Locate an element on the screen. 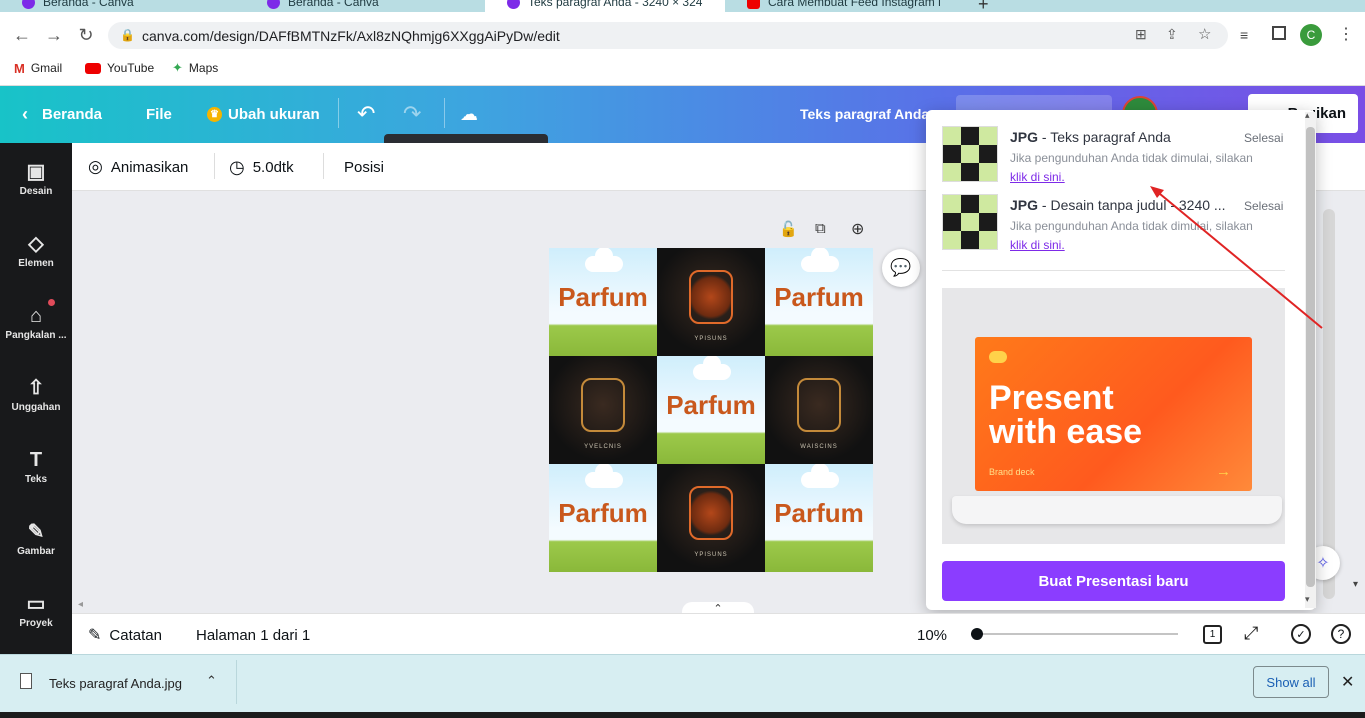  scroll-left-icon: ◂ is located at coordinates (80, 604).